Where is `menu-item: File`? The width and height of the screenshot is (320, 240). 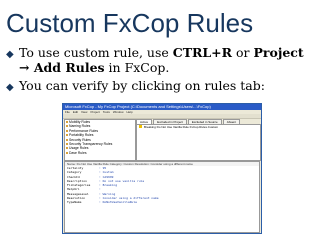
menu-item: File is located at coordinates (67, 112).